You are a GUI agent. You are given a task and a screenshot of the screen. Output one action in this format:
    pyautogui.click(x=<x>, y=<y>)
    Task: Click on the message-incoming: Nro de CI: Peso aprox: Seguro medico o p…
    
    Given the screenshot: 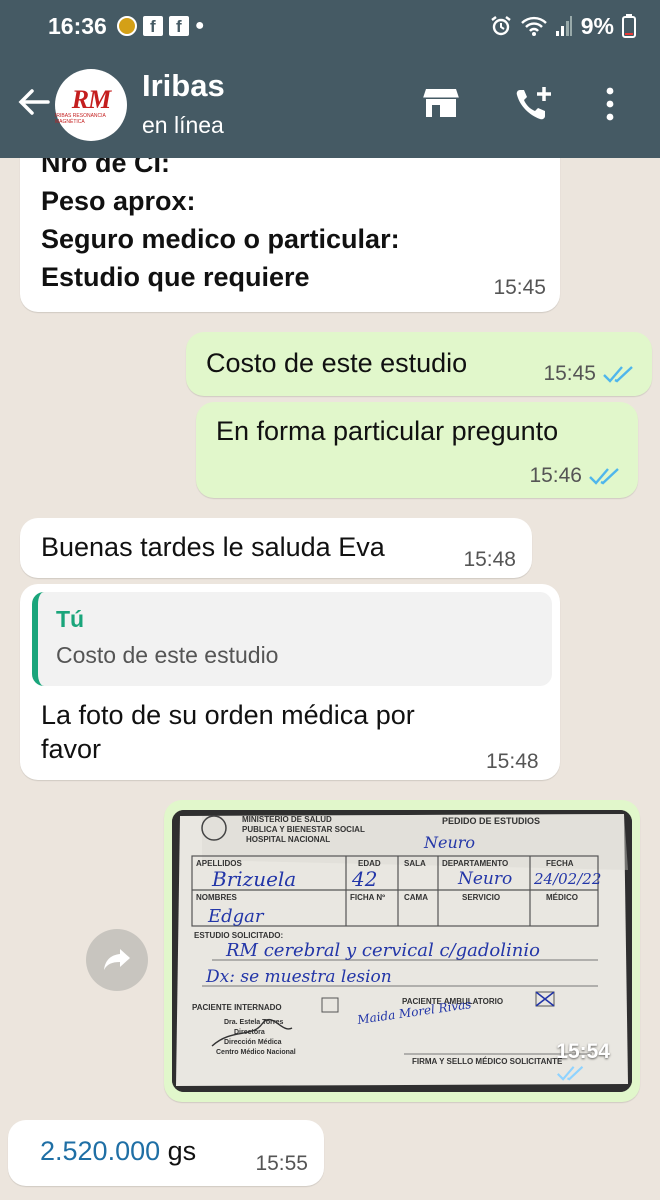 What is the action you would take?
    pyautogui.click(x=290, y=235)
    